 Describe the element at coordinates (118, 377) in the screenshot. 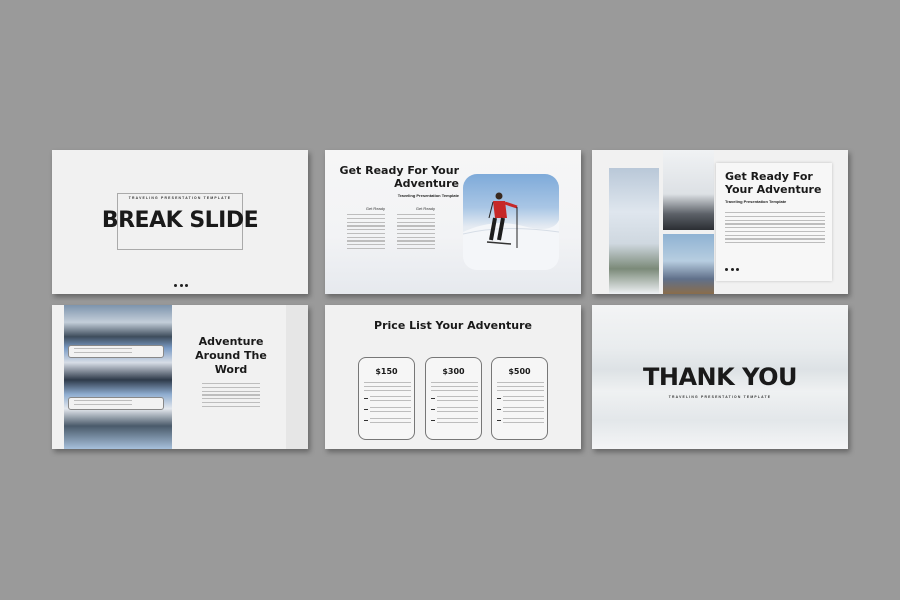

I see `mountain-strip-photo` at that location.